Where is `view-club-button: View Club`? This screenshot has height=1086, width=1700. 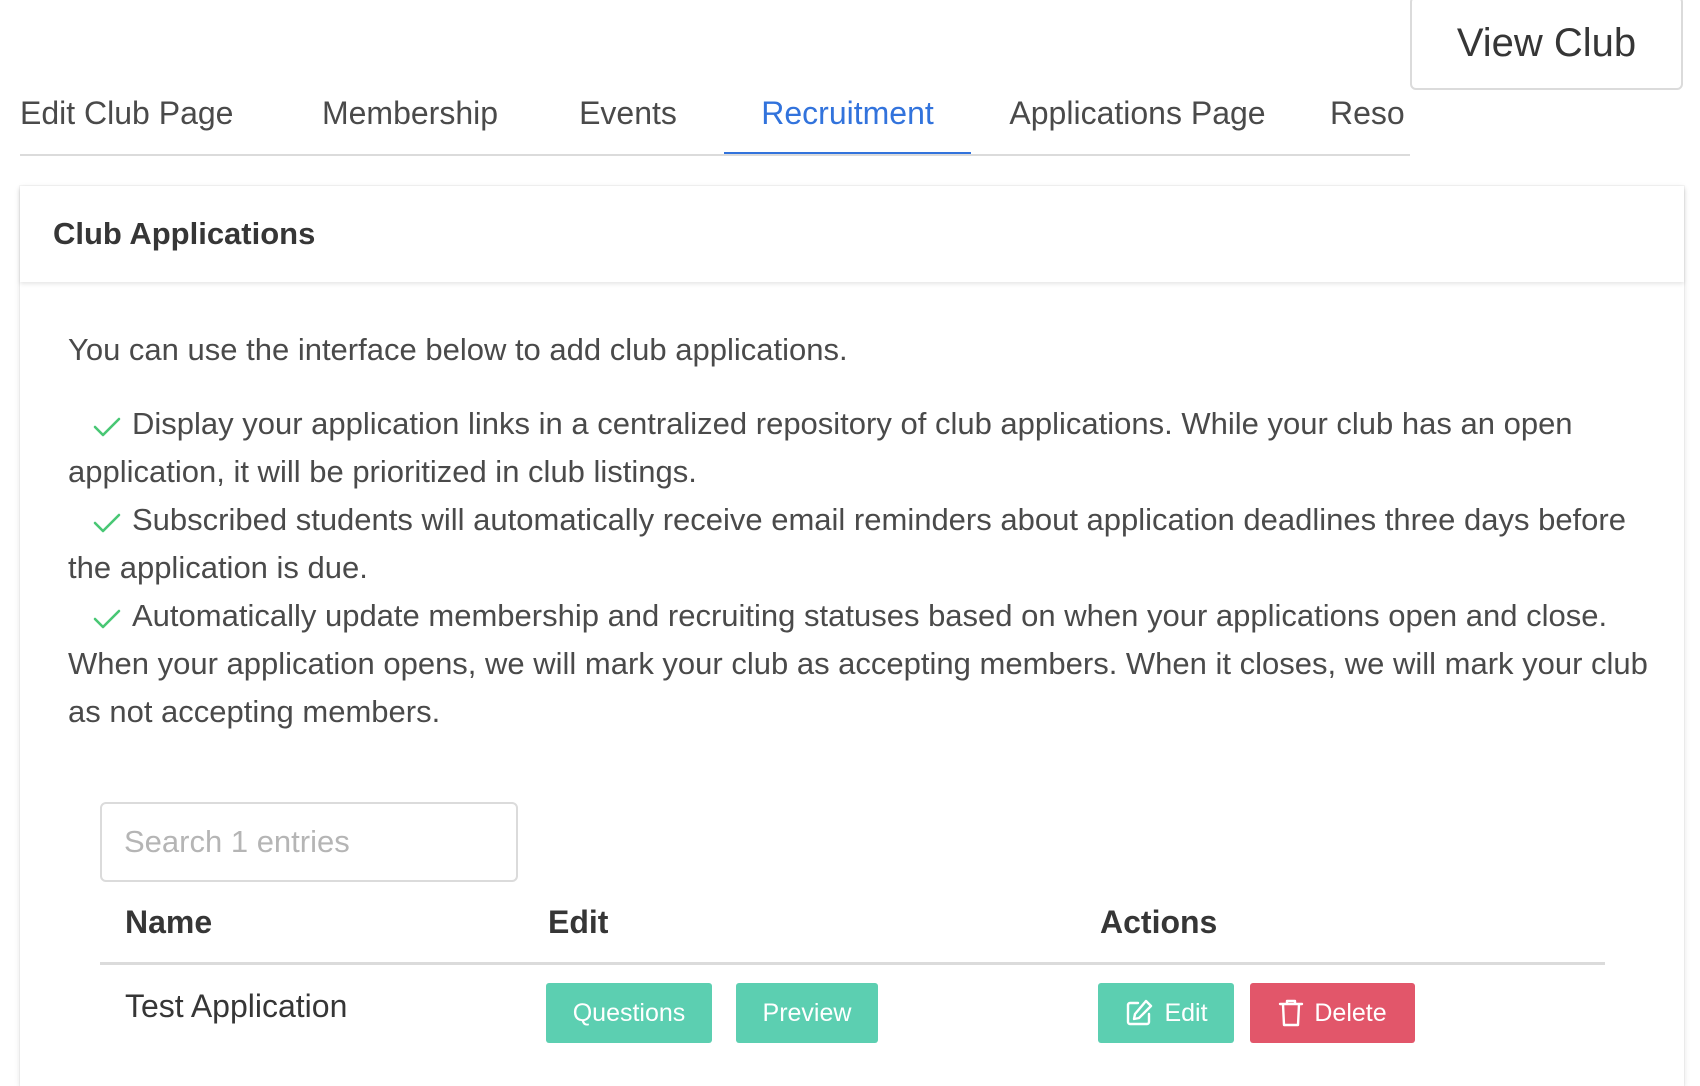
view-club-button: View Club is located at coordinates (1546, 45).